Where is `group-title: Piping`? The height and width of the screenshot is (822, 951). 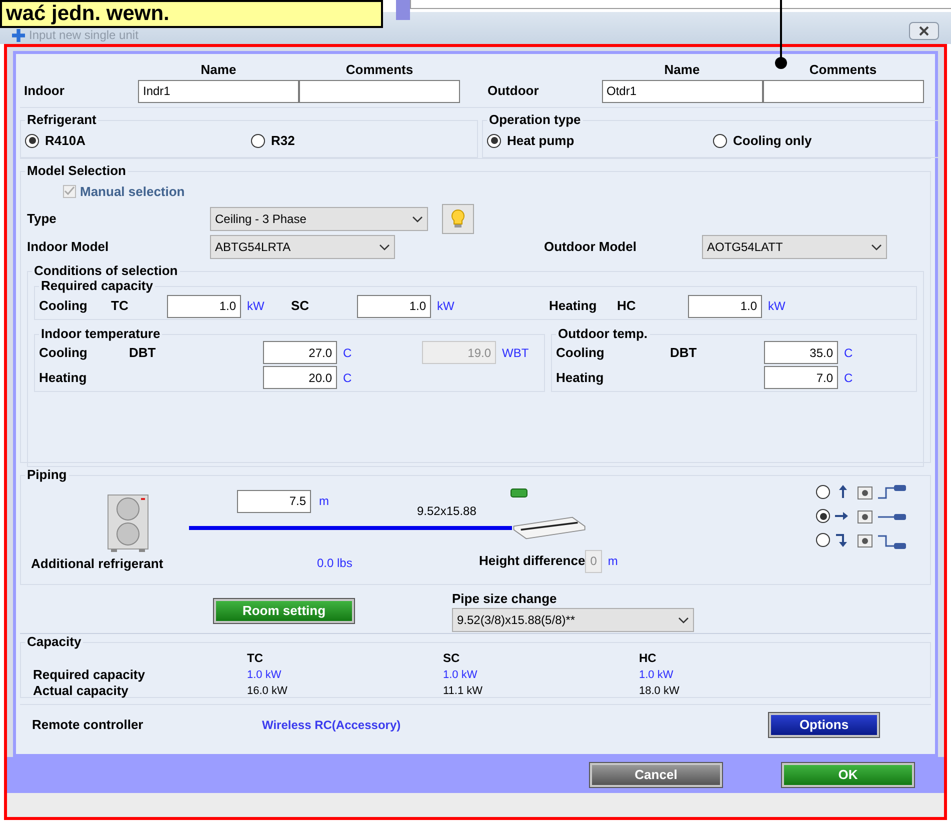
group-title: Piping is located at coordinates (47, 474).